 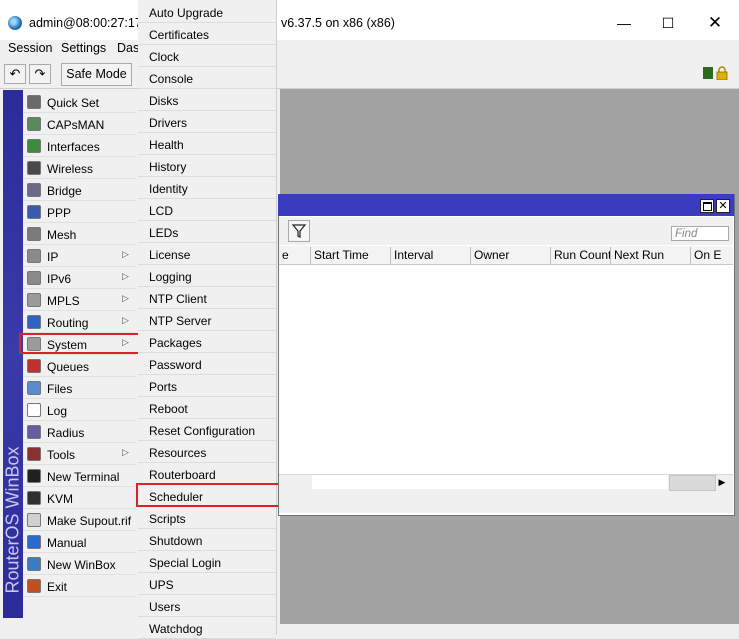 I want to click on submenu-item-label: Disks, so click(x=164, y=101).